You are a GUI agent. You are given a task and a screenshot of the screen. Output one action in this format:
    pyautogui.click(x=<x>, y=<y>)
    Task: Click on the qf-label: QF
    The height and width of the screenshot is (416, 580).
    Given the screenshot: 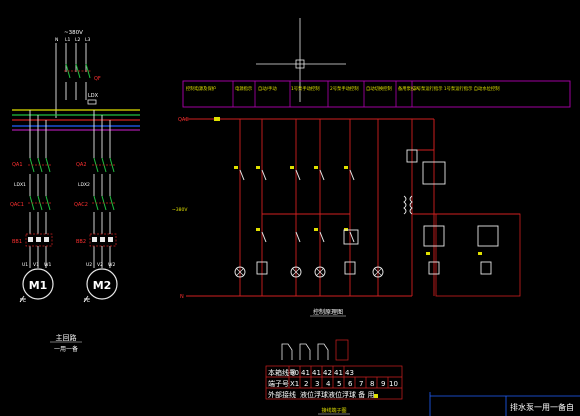 What is the action you would take?
    pyautogui.click(x=97, y=79)
    